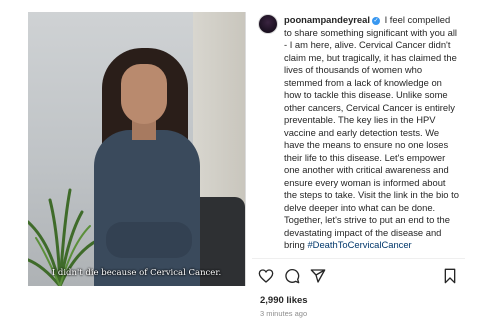 The width and height of the screenshot is (480, 320). I want to click on comment-icon, so click(292, 276).